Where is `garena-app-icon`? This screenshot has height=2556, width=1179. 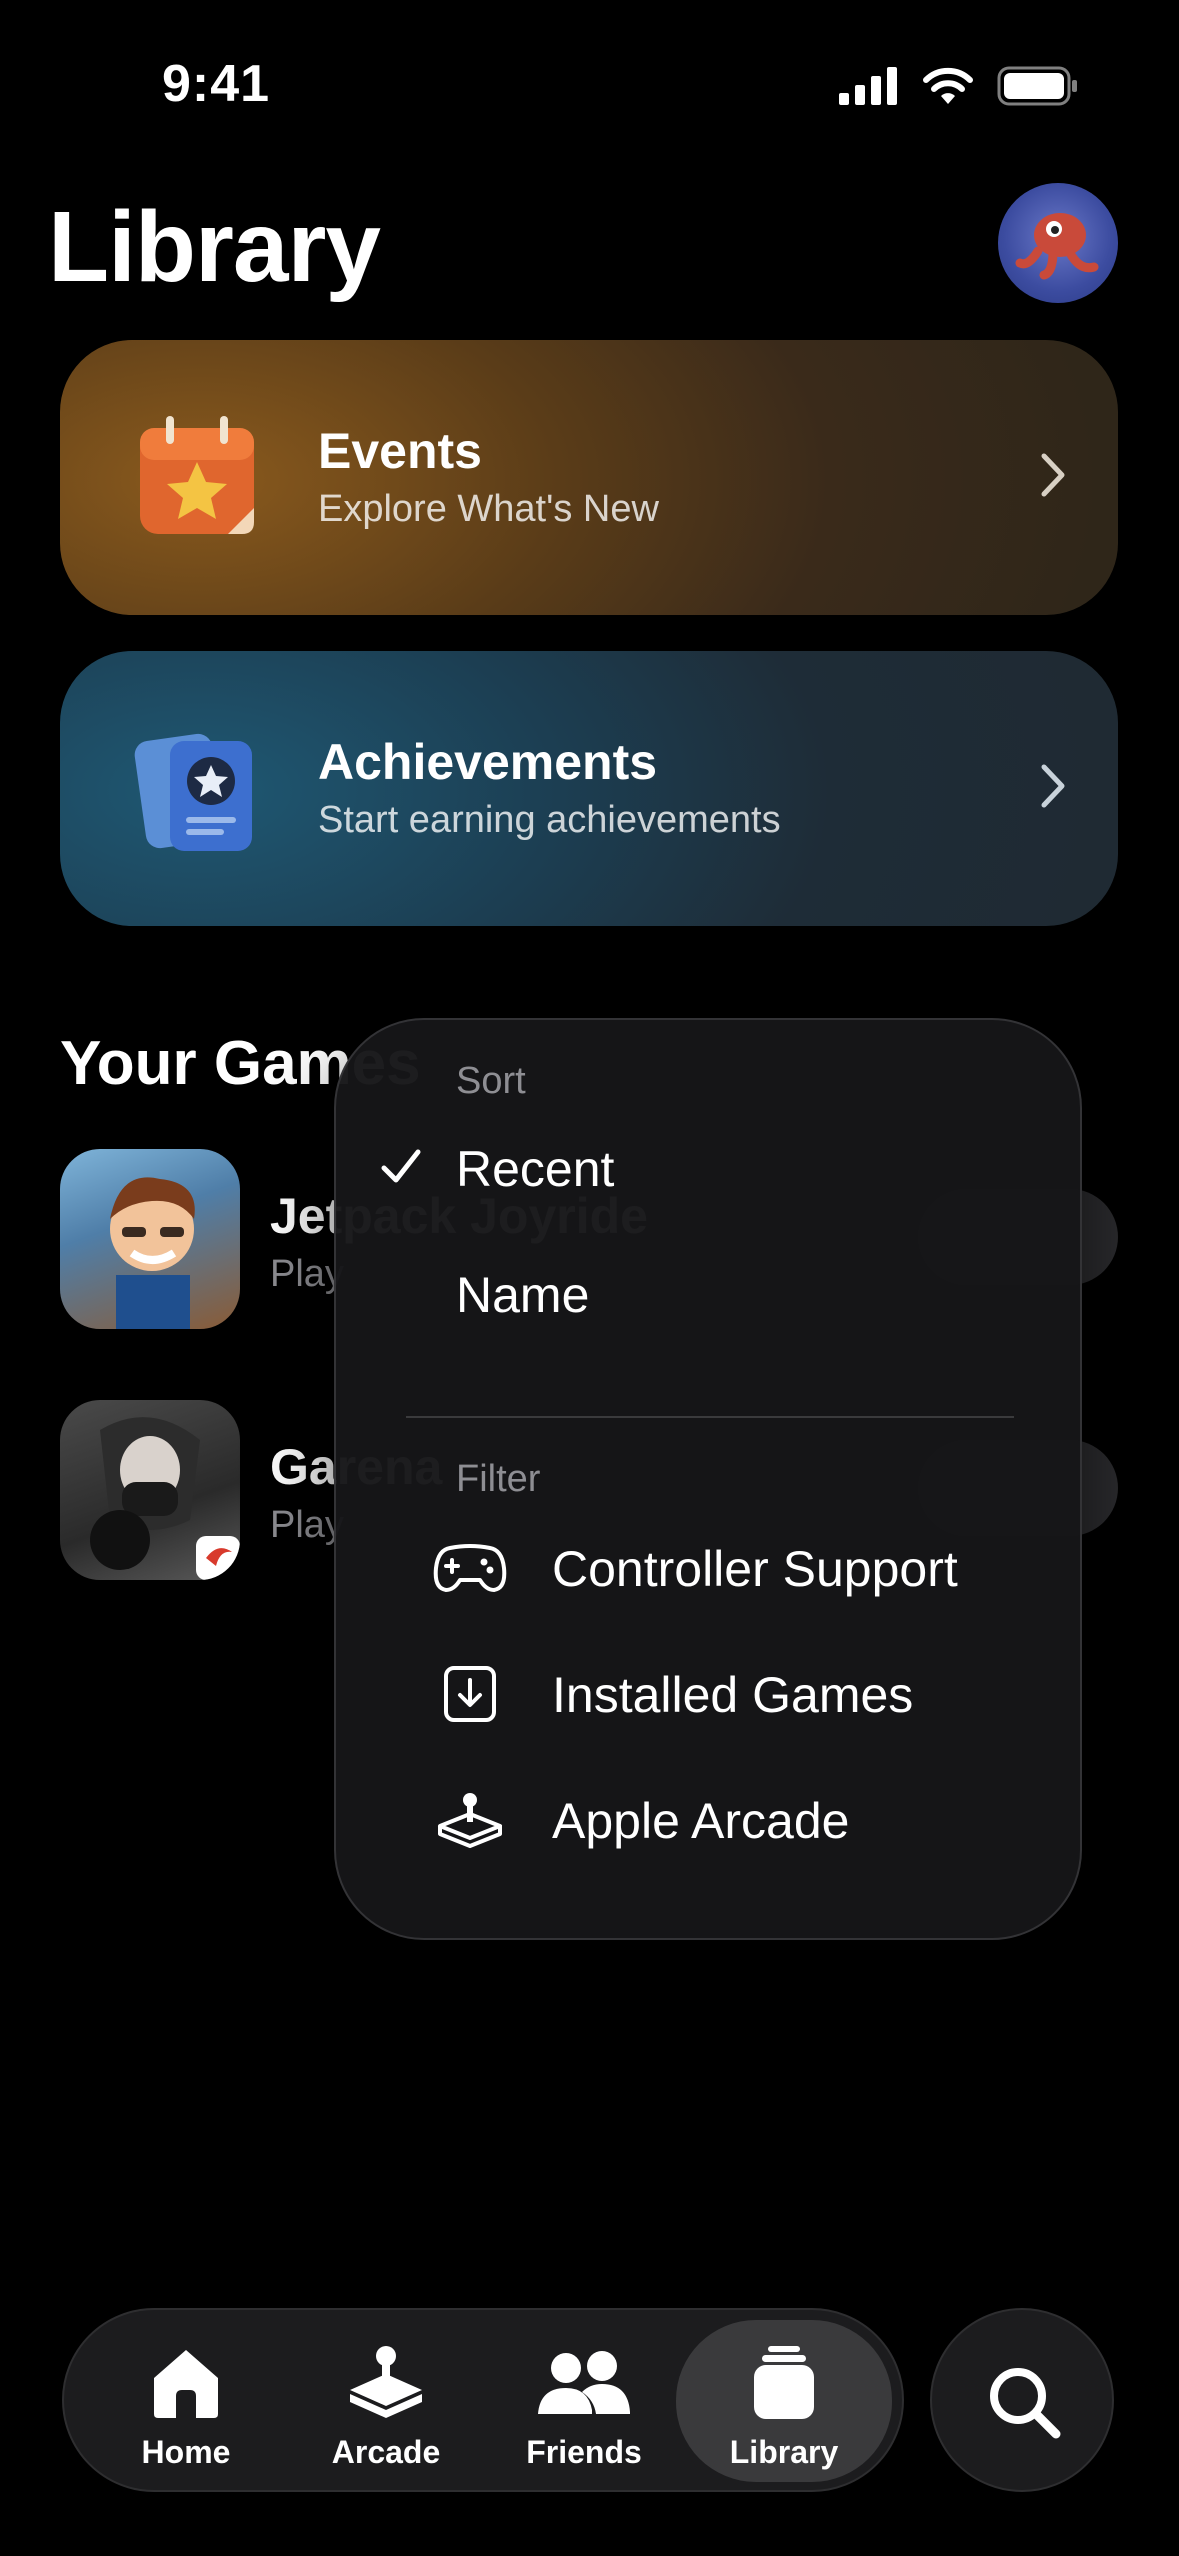
garena-app-icon is located at coordinates (150, 1490).